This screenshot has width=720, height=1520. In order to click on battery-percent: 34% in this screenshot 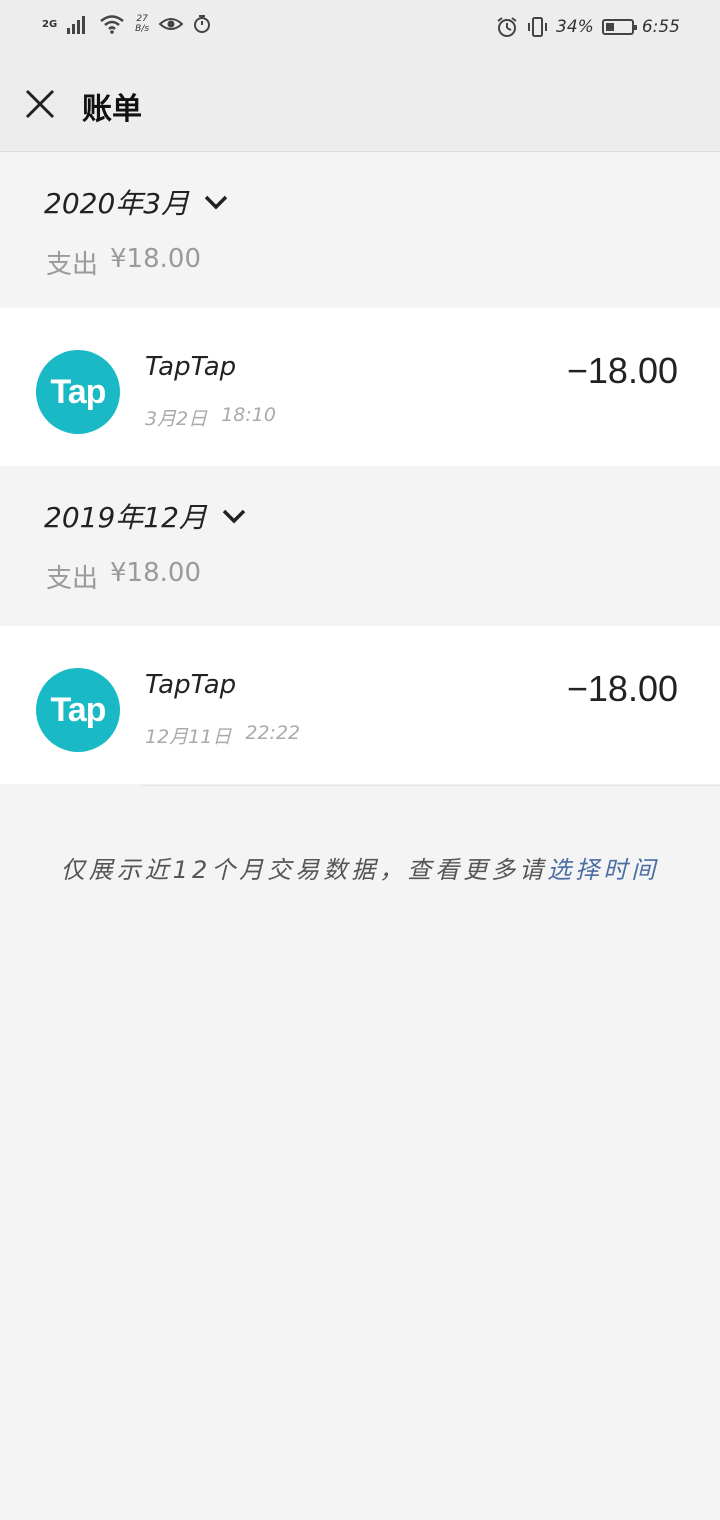, I will do `click(575, 27)`.